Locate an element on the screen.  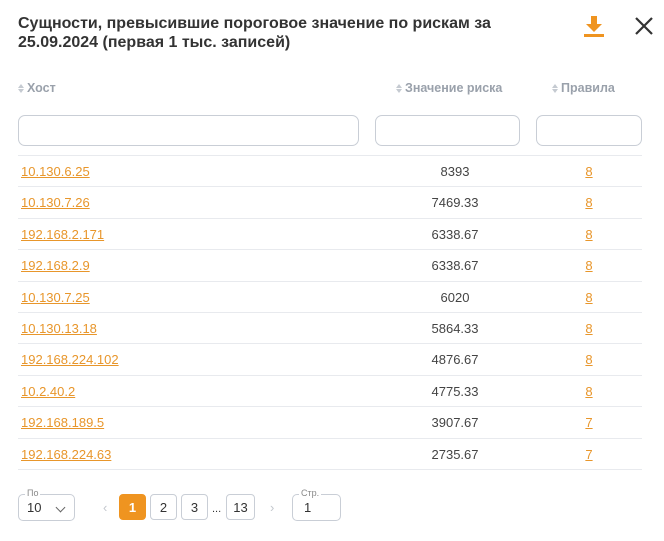
host-link: 192.168.224.63 is located at coordinates (66, 454).